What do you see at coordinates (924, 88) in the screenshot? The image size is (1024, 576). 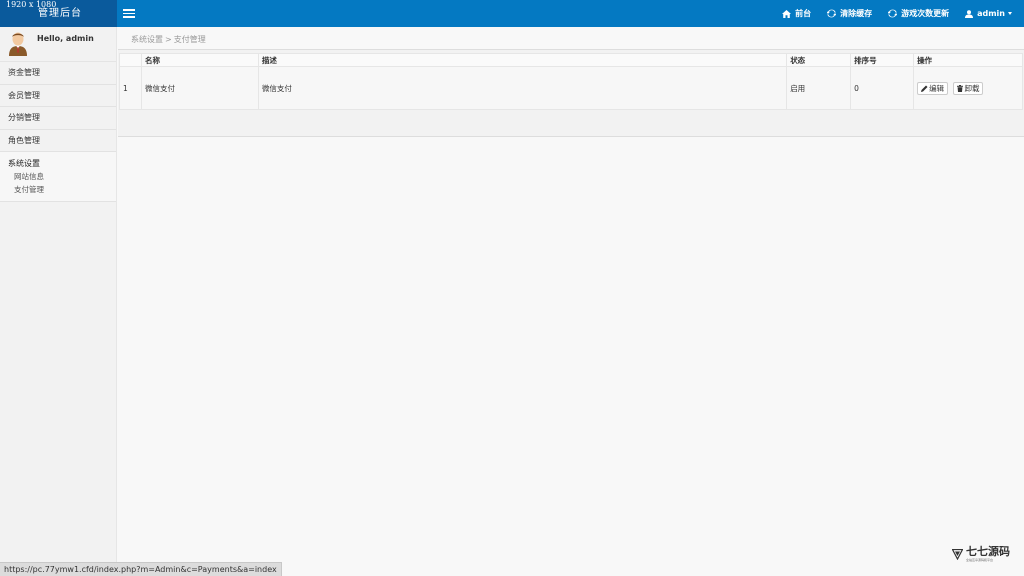 I see `pencil-icon` at bounding box center [924, 88].